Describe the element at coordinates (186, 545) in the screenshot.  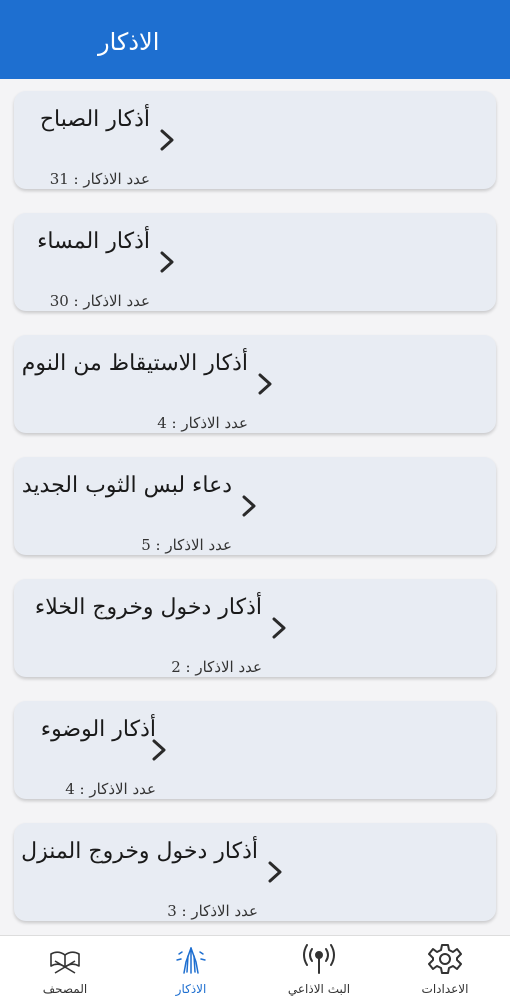
I see `card-count: عدد الاذكار : 5` at that location.